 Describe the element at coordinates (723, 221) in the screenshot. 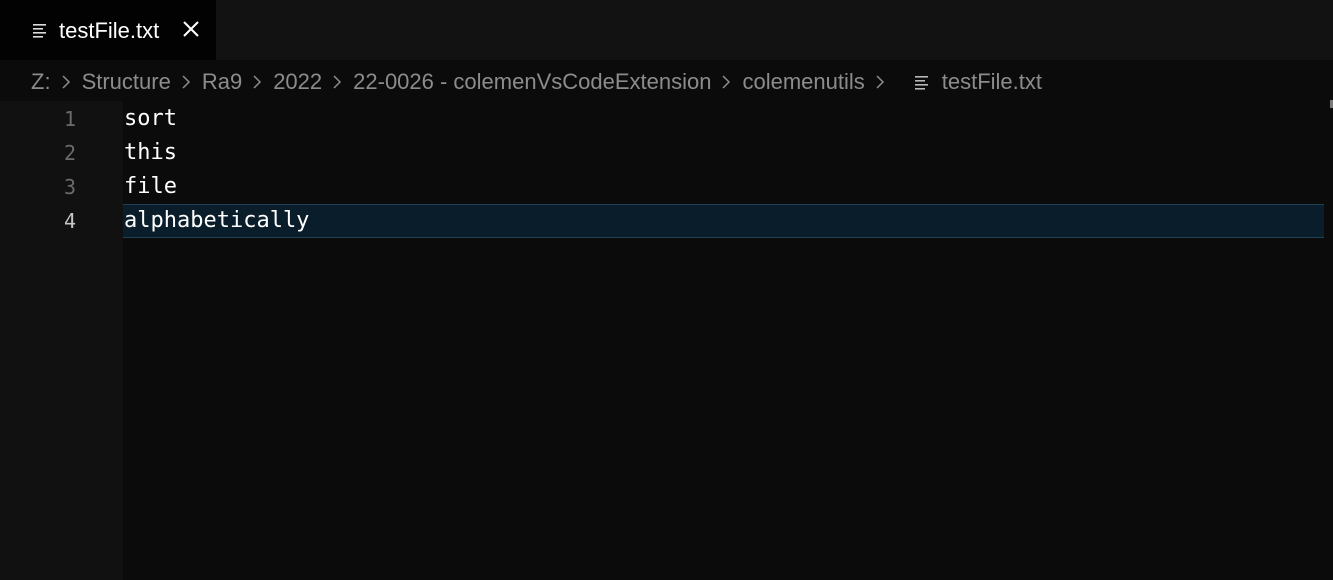

I see `editor-line-current: alphabetically` at that location.